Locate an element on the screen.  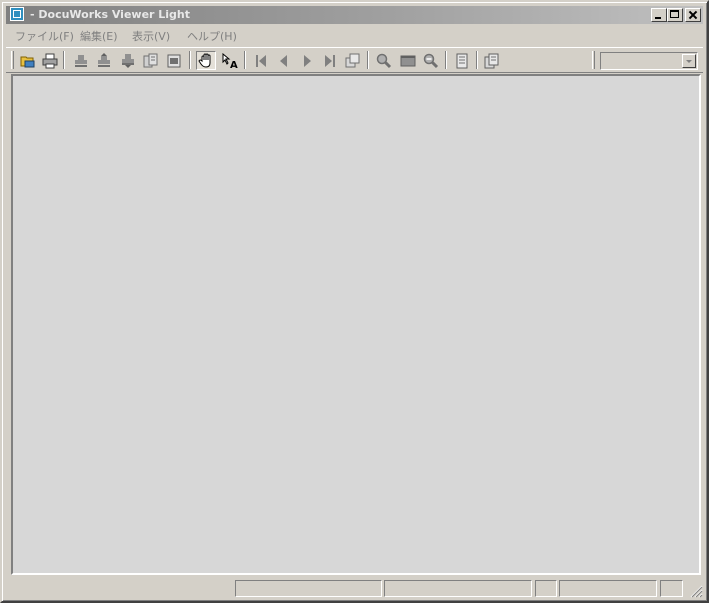
go-to-page-button is located at coordinates (353, 60).